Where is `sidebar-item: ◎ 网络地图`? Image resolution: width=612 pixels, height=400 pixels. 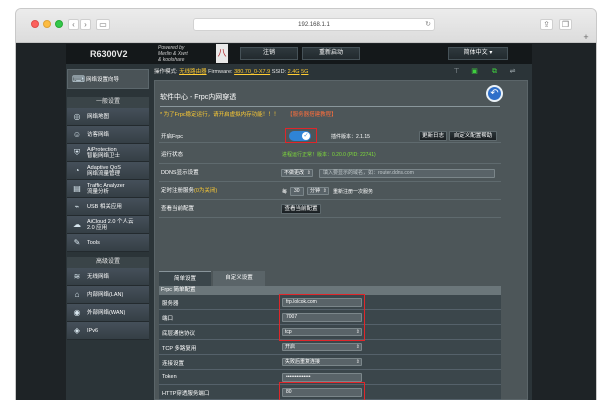
sidebar-item: ◎ 网络地图 is located at coordinates (108, 117).